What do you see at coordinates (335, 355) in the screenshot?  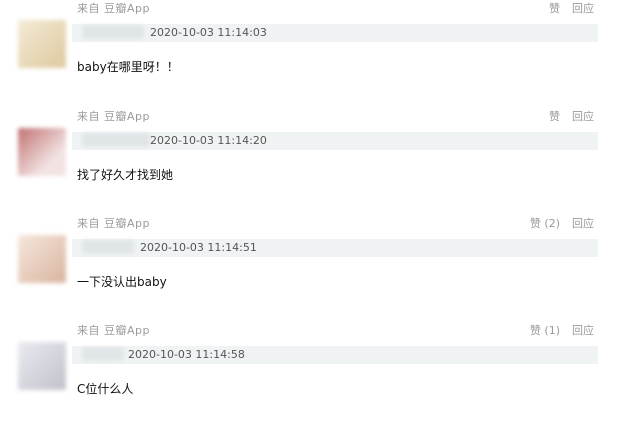 I see `comment-meta-bar: 2020-10-03 11:14:58` at bounding box center [335, 355].